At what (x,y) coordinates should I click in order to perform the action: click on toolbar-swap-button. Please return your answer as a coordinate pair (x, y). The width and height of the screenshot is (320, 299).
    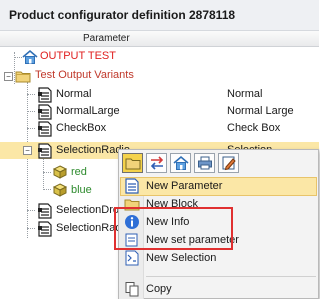
    Looking at the image, I should click on (156, 163).